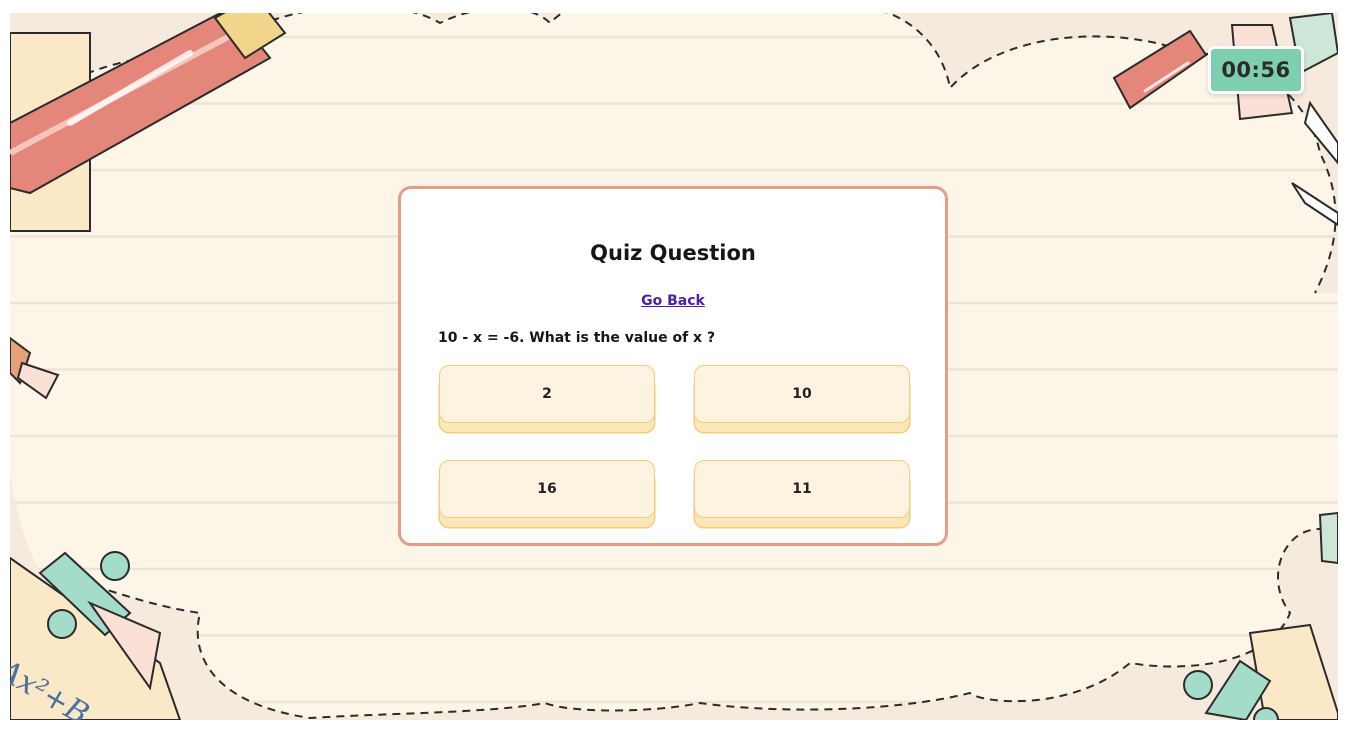  Describe the element at coordinates (802, 489) in the screenshot. I see `answer-button-4: 11` at that location.